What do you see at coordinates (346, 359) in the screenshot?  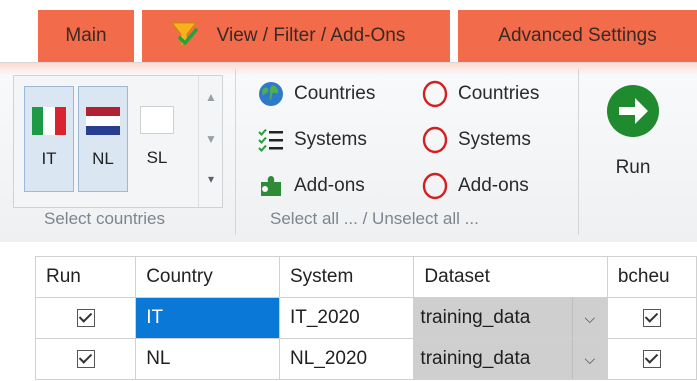 I see `system-cell: NL_2020` at bounding box center [346, 359].